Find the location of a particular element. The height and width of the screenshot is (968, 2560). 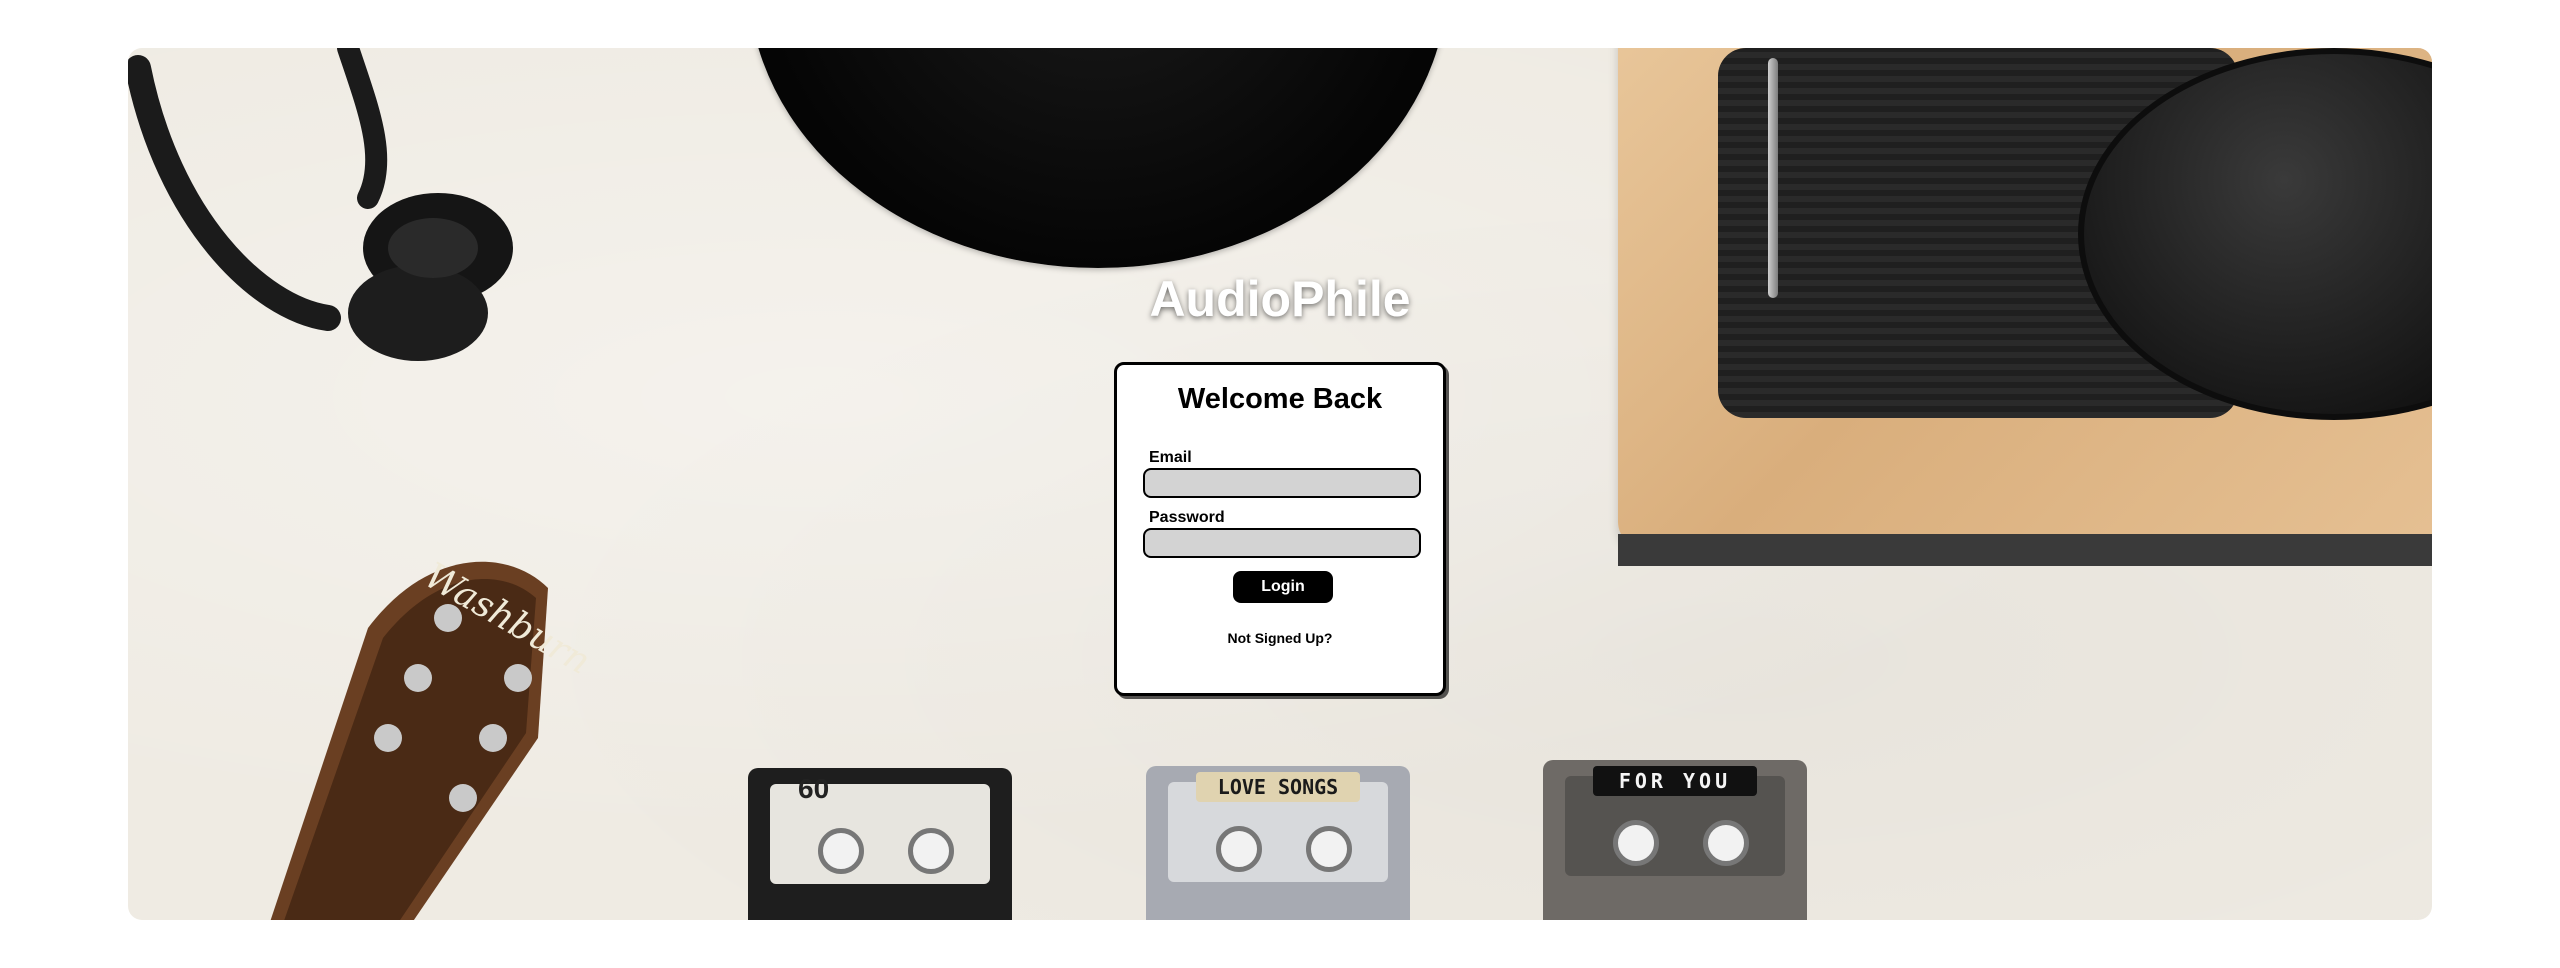

password-input is located at coordinates (1282, 543).